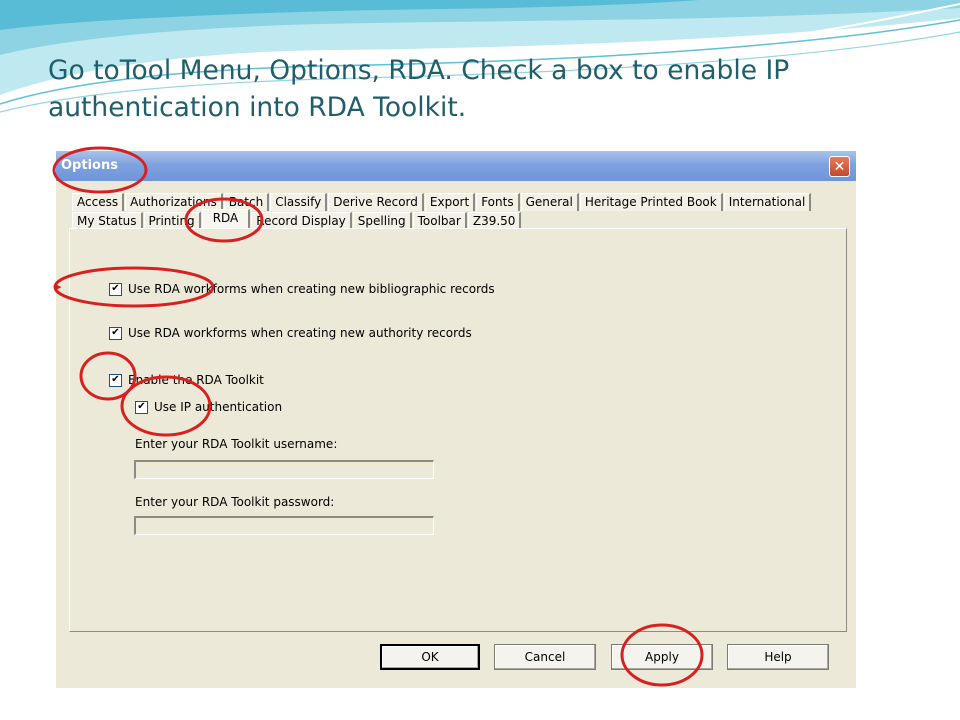 The height and width of the screenshot is (720, 960). I want to click on help-button: Help, so click(778, 657).